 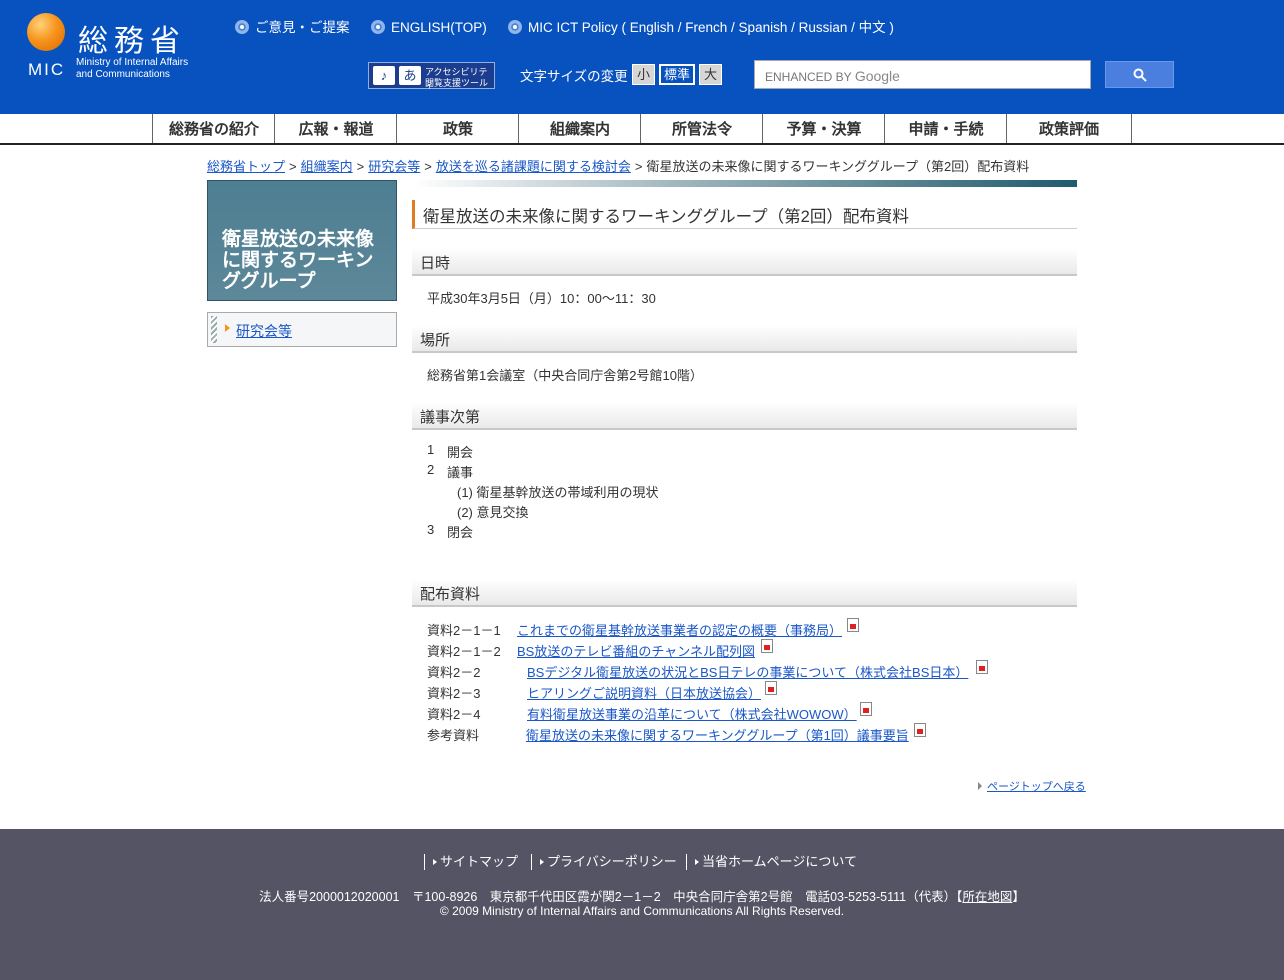 What do you see at coordinates (565, 375) in the screenshot?
I see `place-text: 総務省第1会議室（中央合同庁舎第2号館10階）` at bounding box center [565, 375].